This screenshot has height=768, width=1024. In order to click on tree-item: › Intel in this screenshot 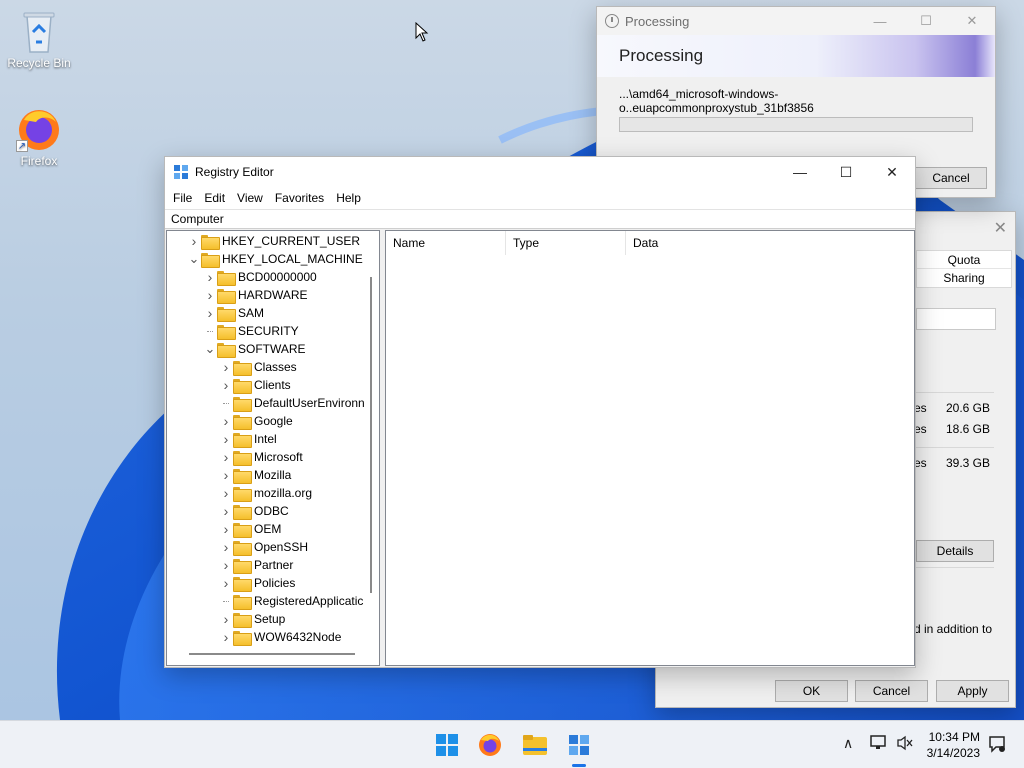, I will do `click(248, 439)`.